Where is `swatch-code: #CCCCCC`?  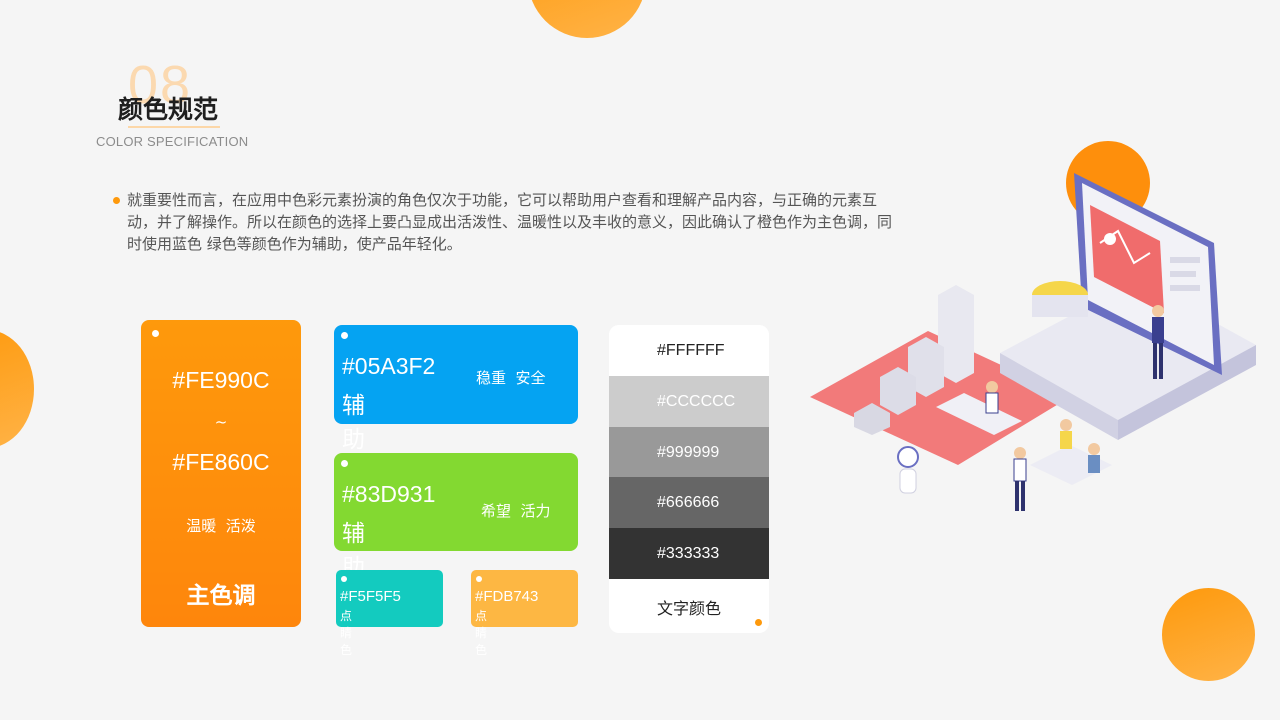
swatch-code: #CCCCCC is located at coordinates (696, 401).